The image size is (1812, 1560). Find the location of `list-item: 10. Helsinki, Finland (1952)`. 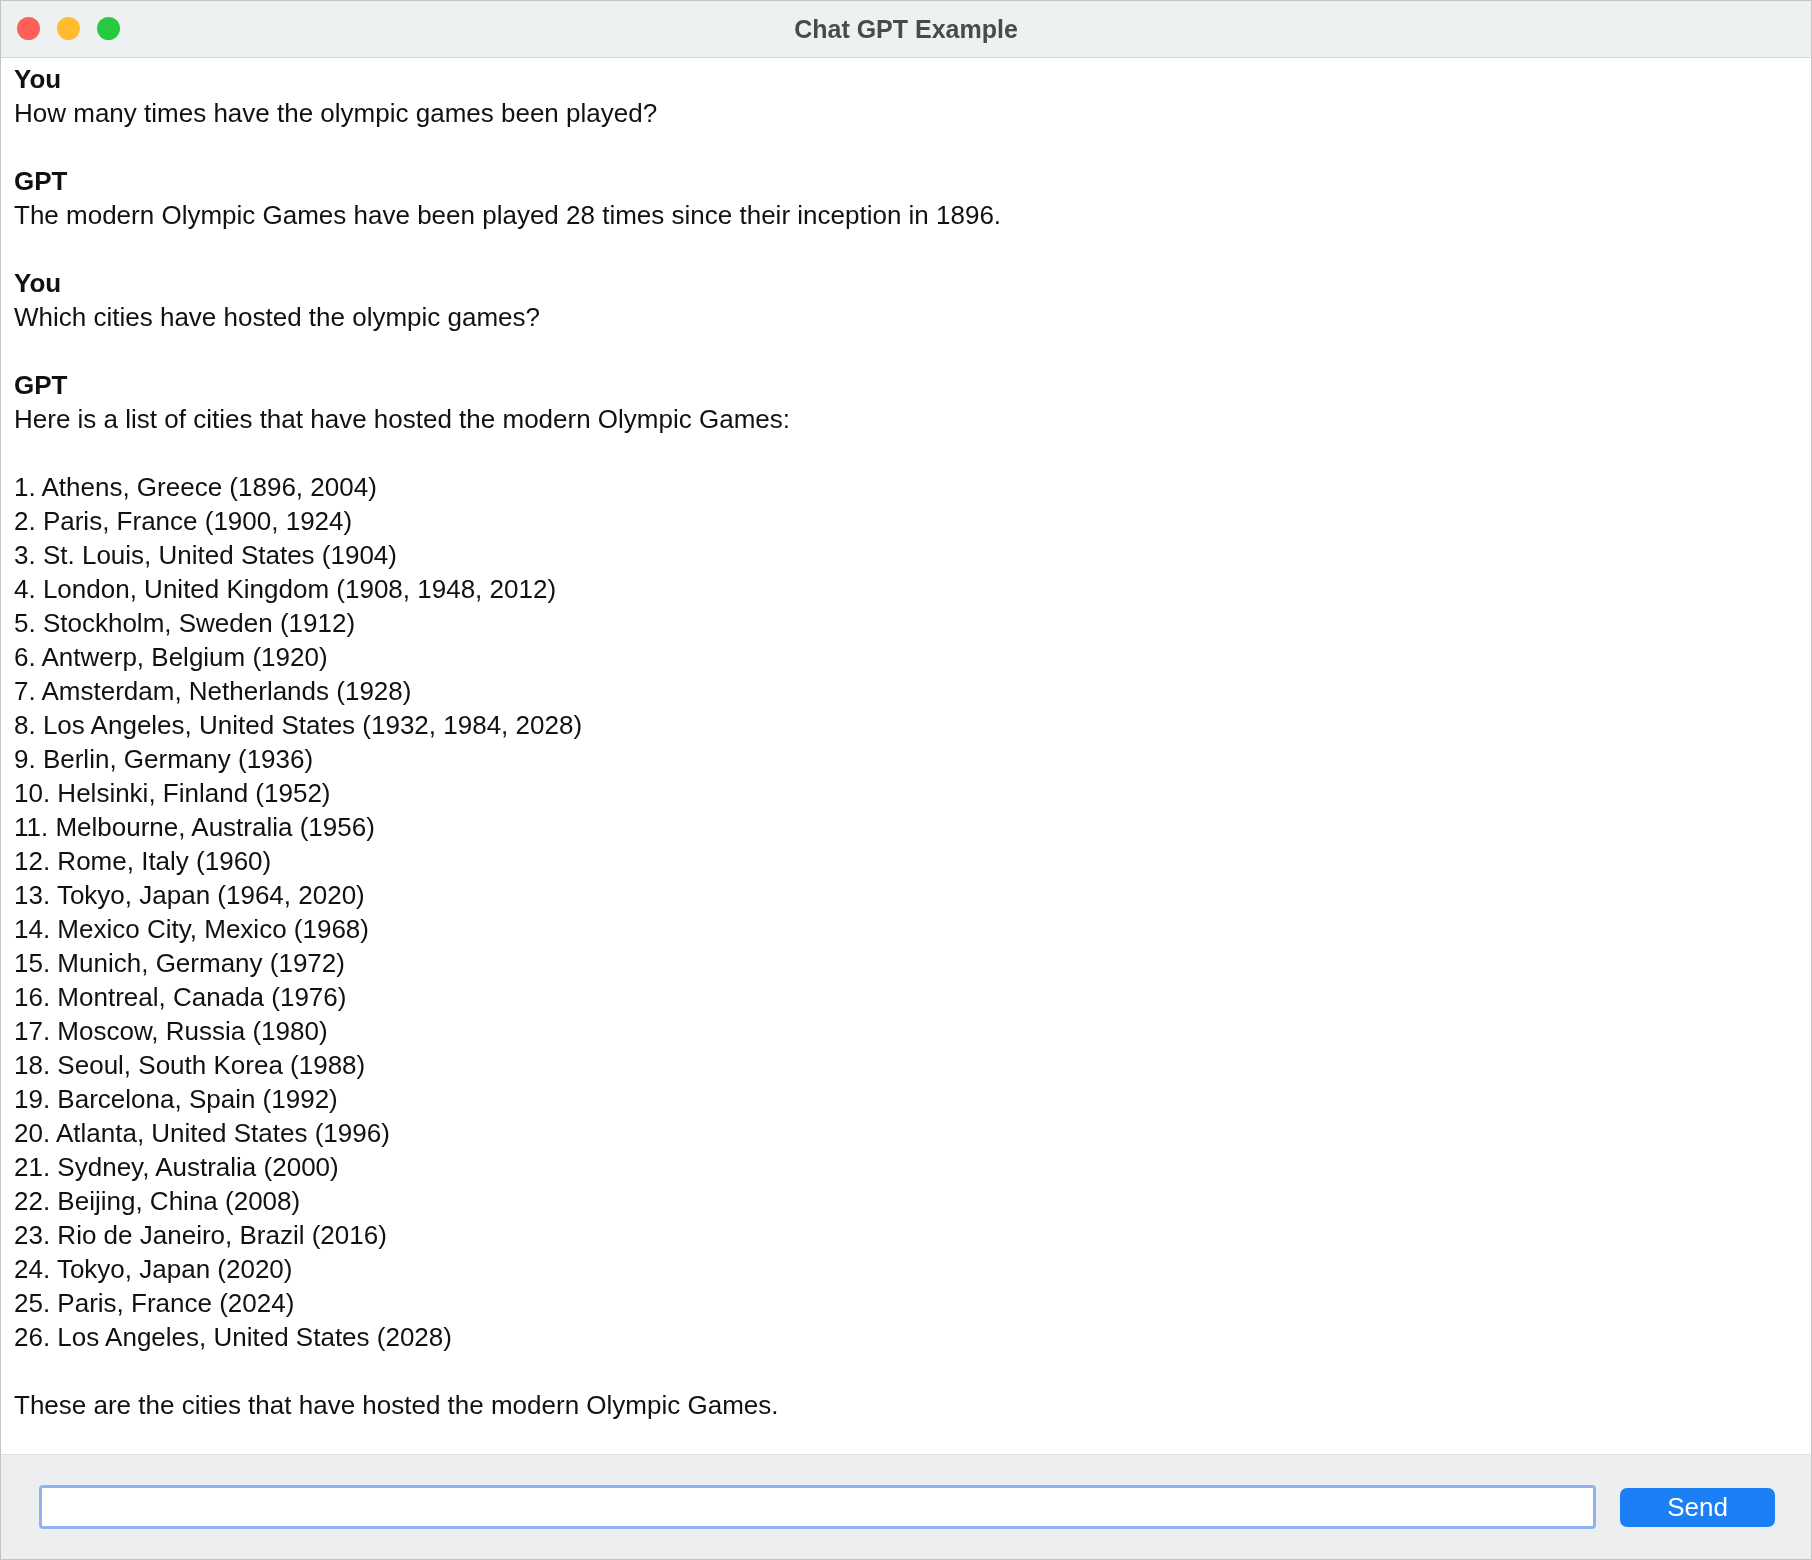

list-item: 10. Helsinki, Finland (1952) is located at coordinates (173, 793).